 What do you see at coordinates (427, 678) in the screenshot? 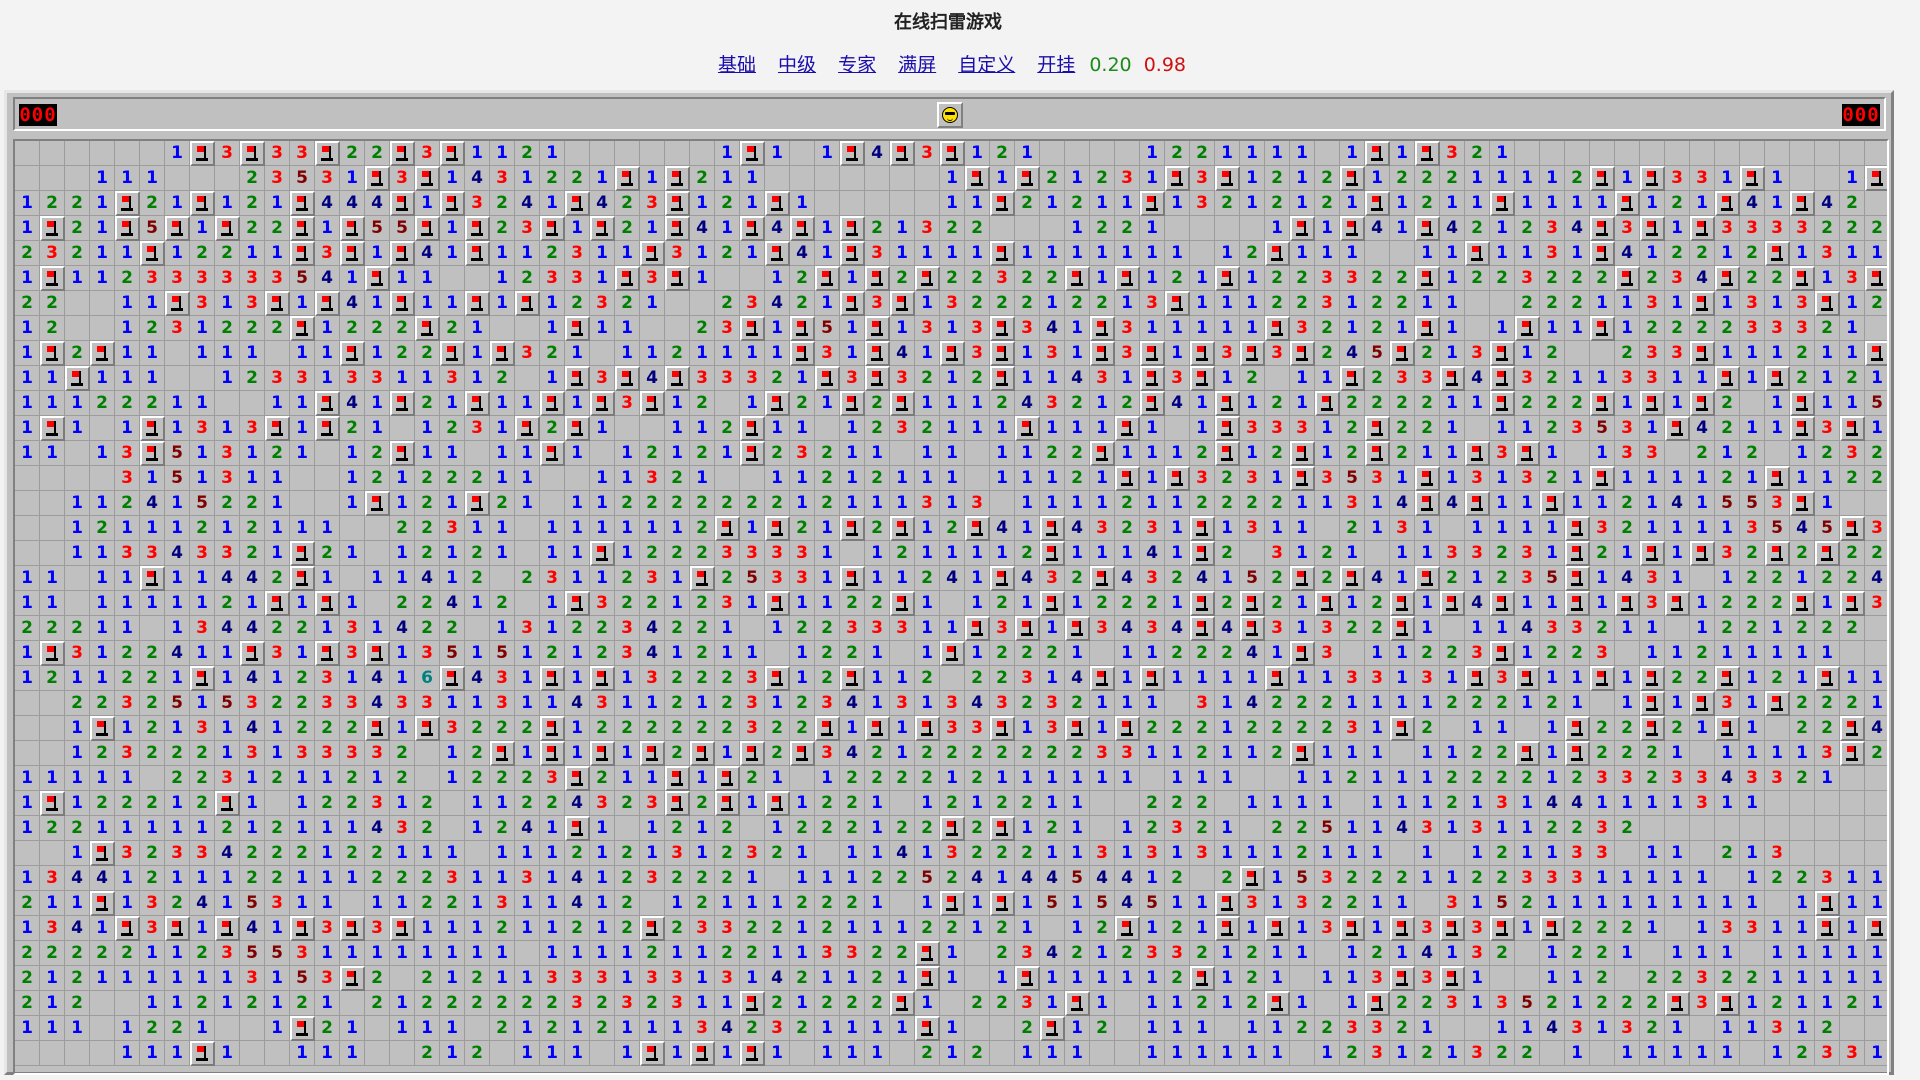
I see `revealed-number-cell: 6` at bounding box center [427, 678].